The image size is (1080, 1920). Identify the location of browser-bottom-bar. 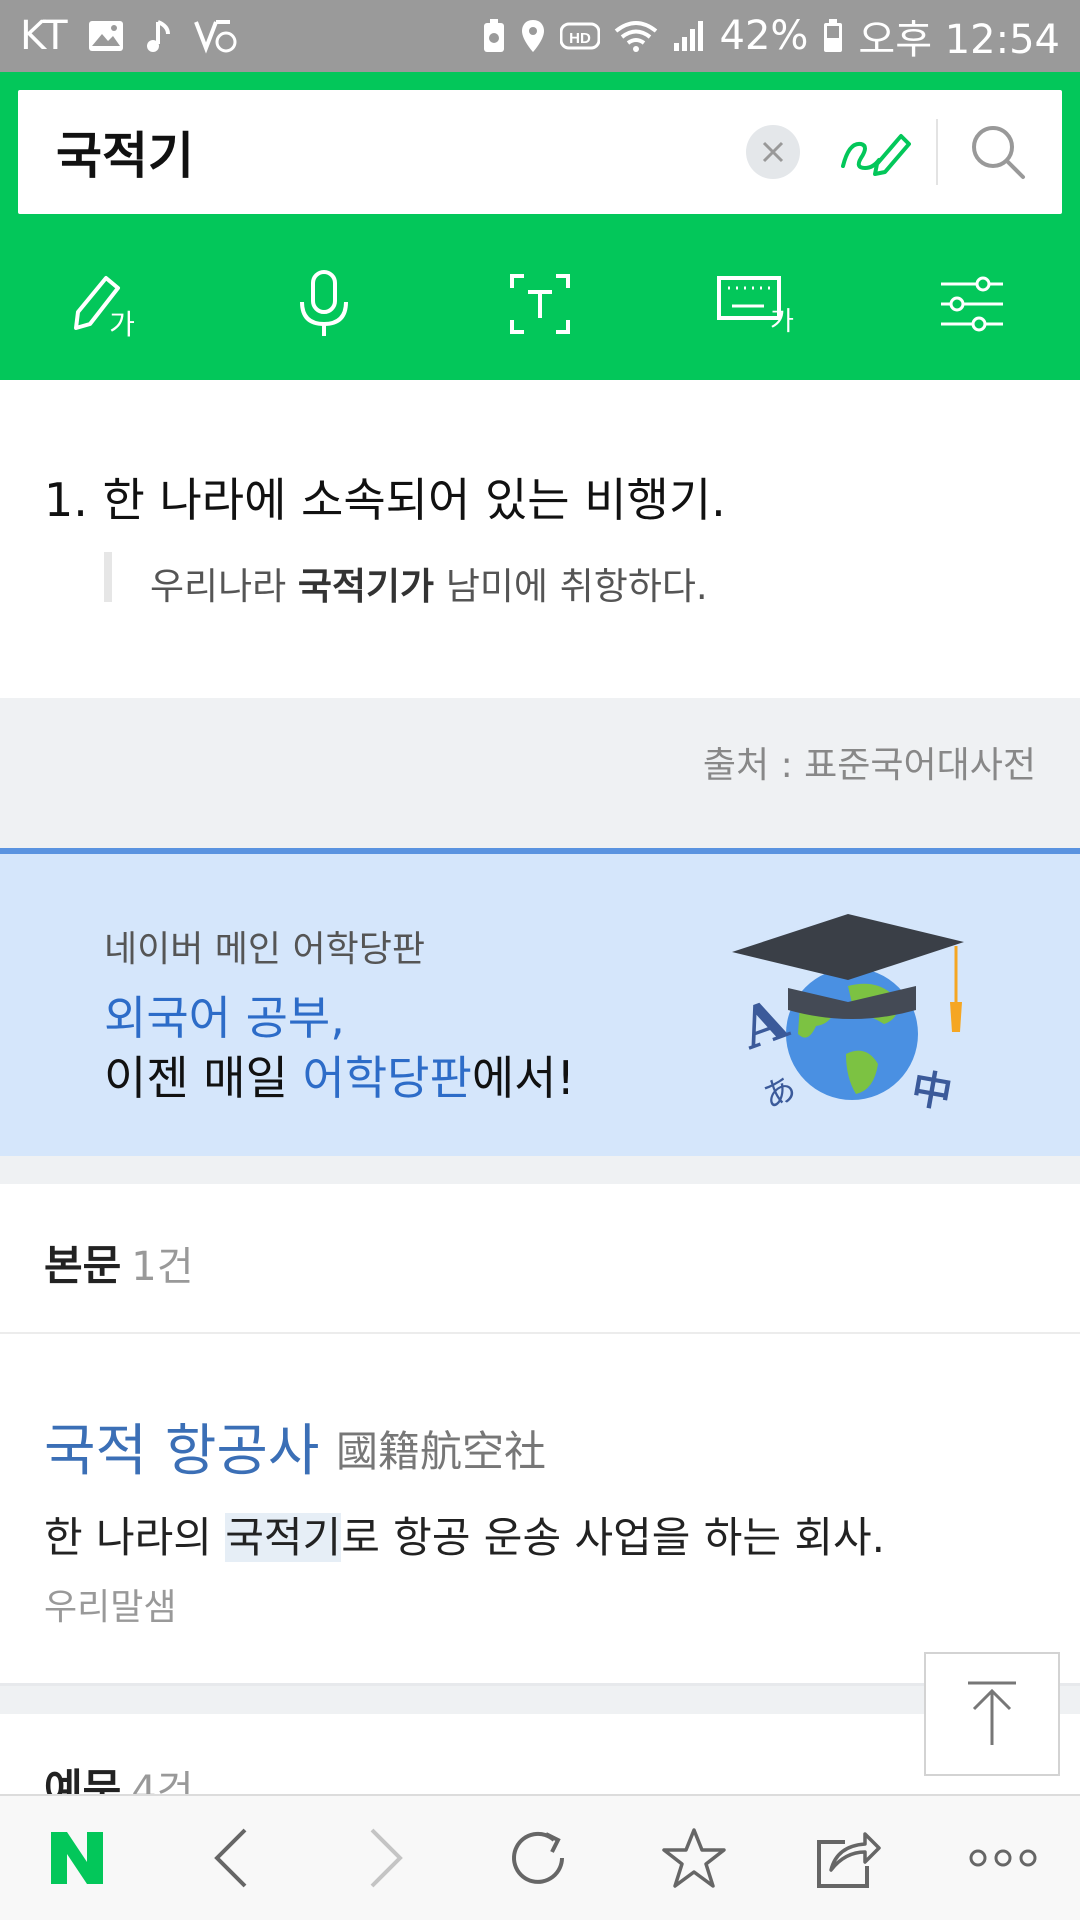
(540, 1857).